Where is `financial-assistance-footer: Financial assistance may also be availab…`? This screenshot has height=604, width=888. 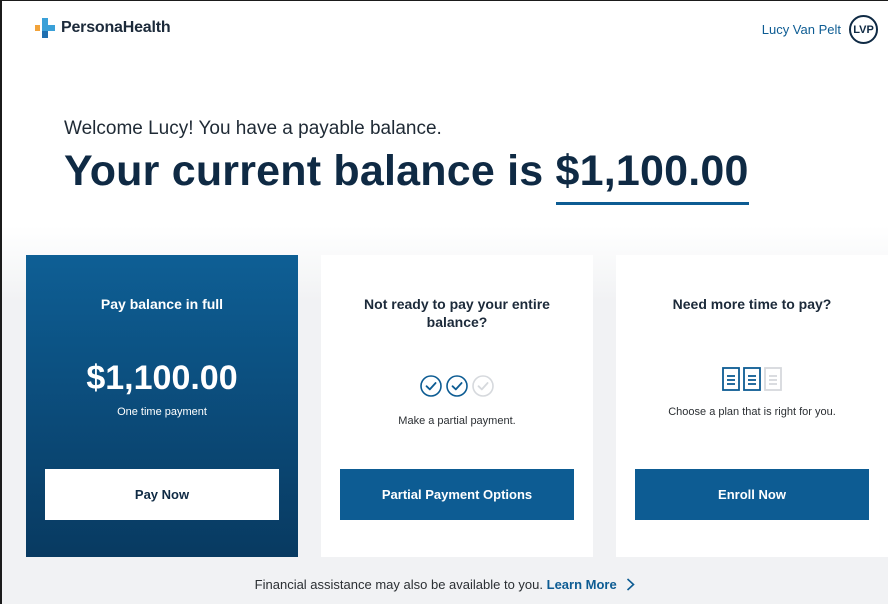 financial-assistance-footer: Financial assistance may also be availab… is located at coordinates (445, 585).